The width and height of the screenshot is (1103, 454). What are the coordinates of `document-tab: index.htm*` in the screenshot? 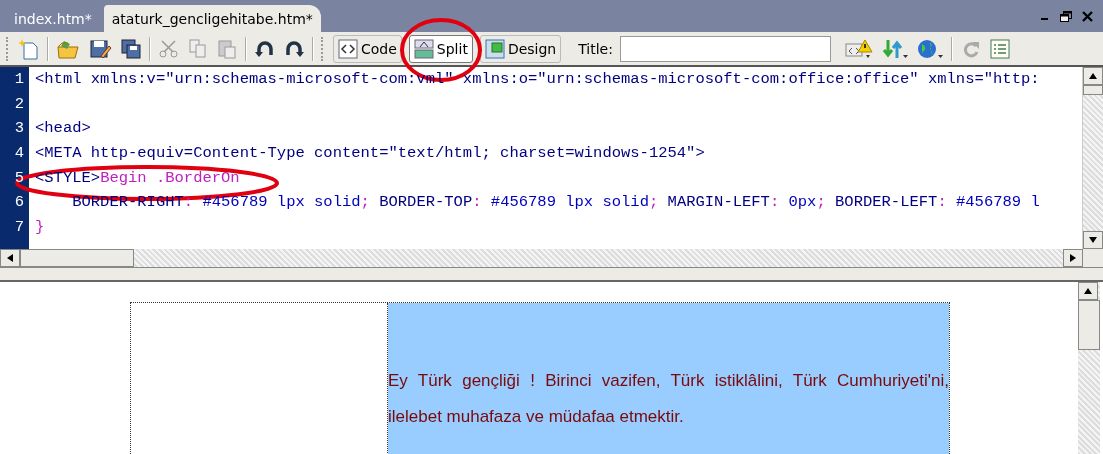 It's located at (53, 18).